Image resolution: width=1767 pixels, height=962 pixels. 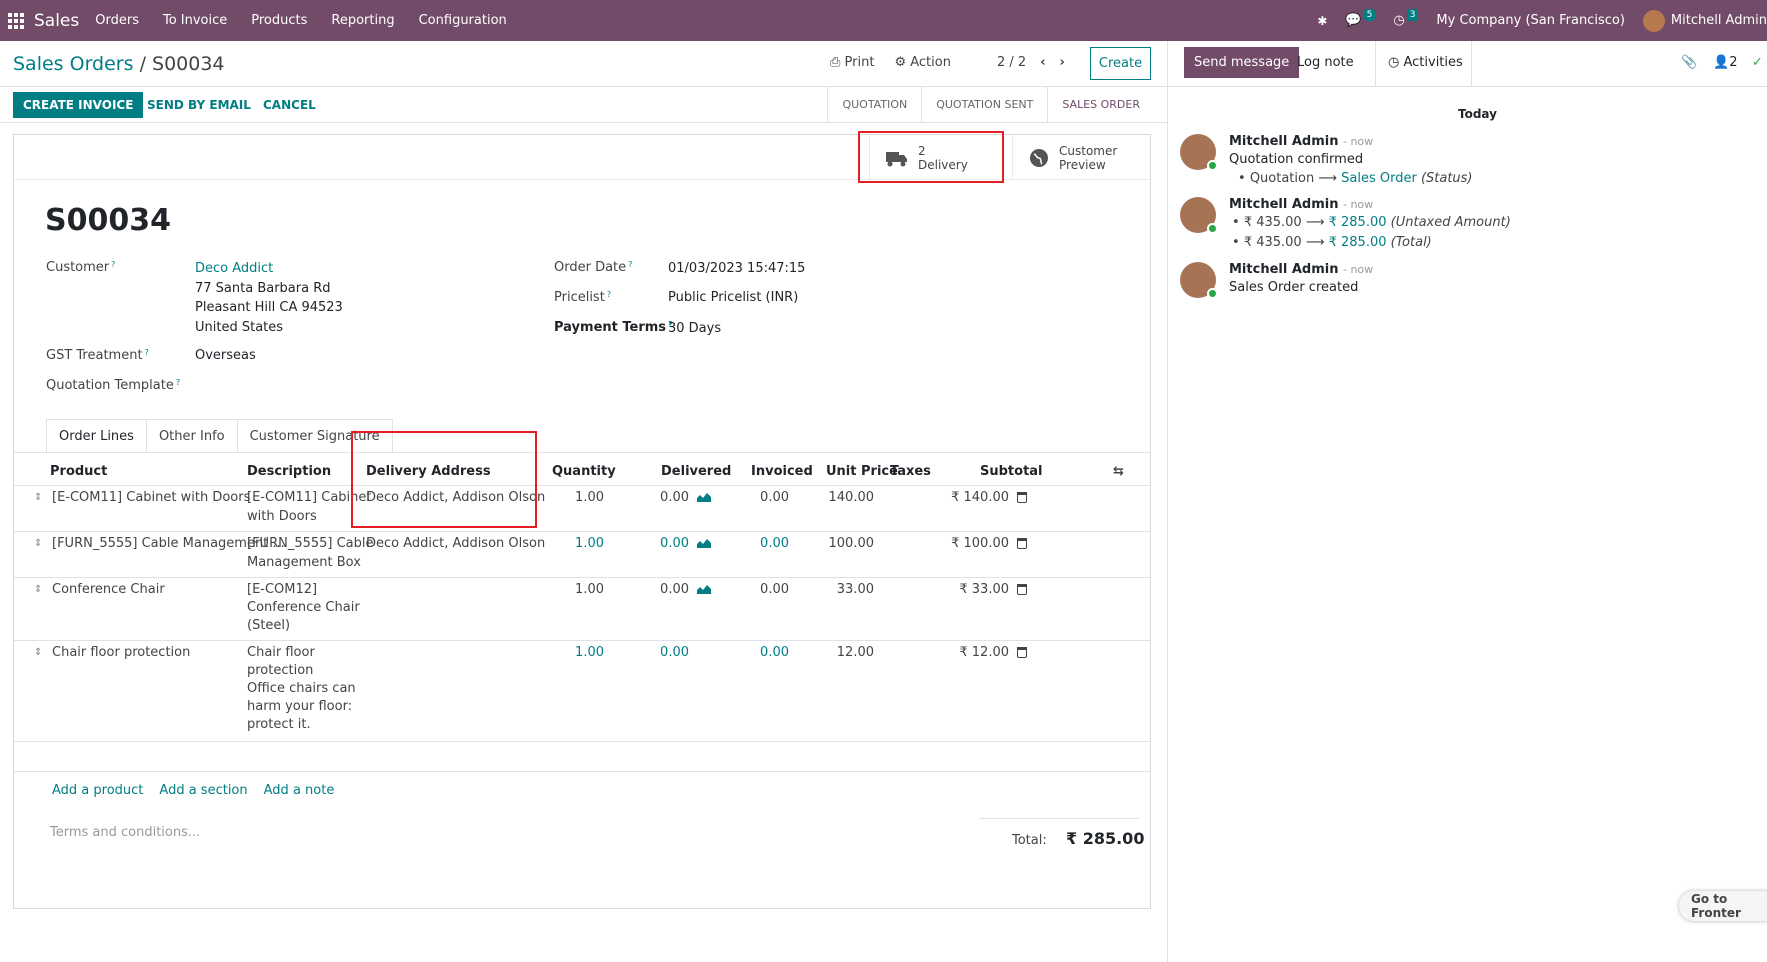 I want to click on user-menu: Mitchell Admin, so click(x=1704, y=20).